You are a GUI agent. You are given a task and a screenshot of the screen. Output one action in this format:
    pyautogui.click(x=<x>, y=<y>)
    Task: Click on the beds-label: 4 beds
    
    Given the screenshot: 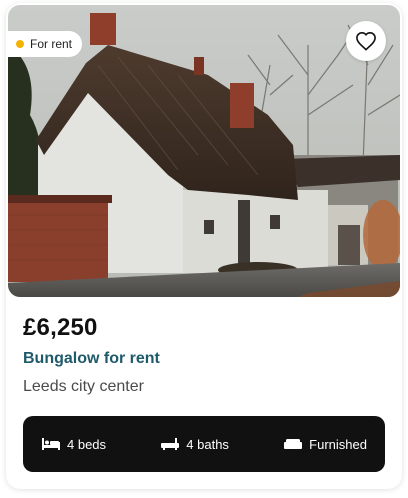 What is the action you would take?
    pyautogui.click(x=87, y=444)
    